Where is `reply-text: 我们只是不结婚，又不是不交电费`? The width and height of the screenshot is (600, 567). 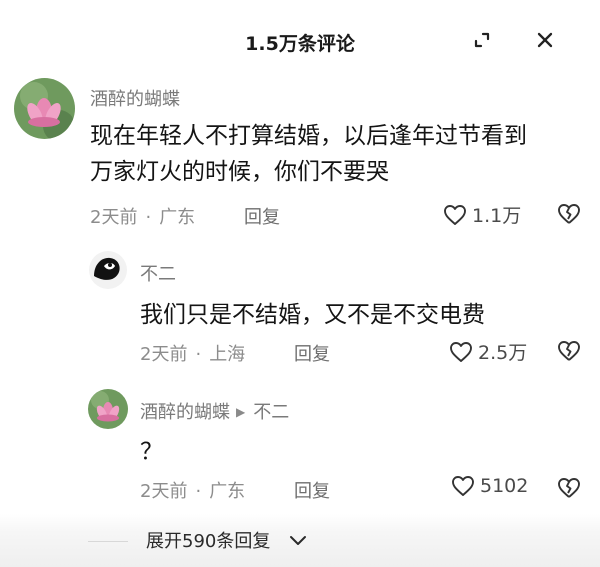 reply-text: 我们只是不结婚，又不是不交电费 is located at coordinates (312, 315).